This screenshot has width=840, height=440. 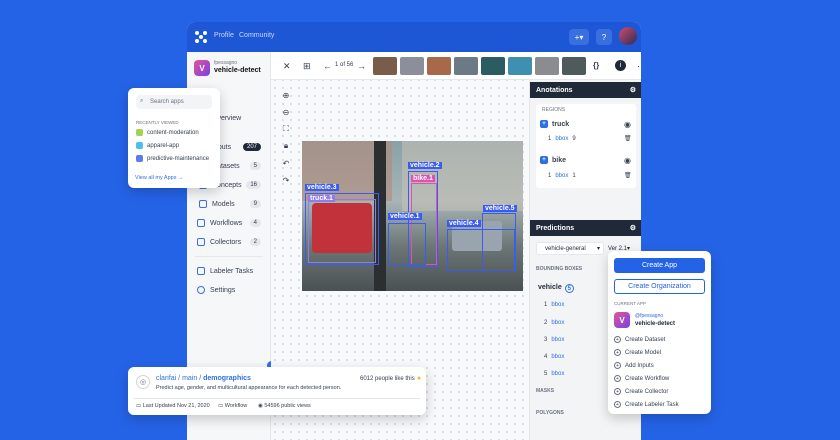 I want to click on create-collector: + Create Collector, so click(x=641, y=391).